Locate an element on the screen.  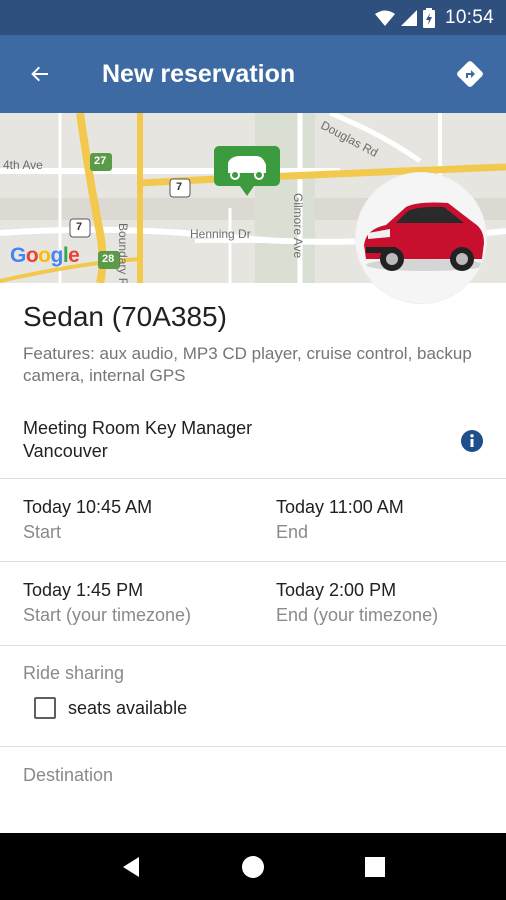
directions-button is located at coordinates (470, 74).